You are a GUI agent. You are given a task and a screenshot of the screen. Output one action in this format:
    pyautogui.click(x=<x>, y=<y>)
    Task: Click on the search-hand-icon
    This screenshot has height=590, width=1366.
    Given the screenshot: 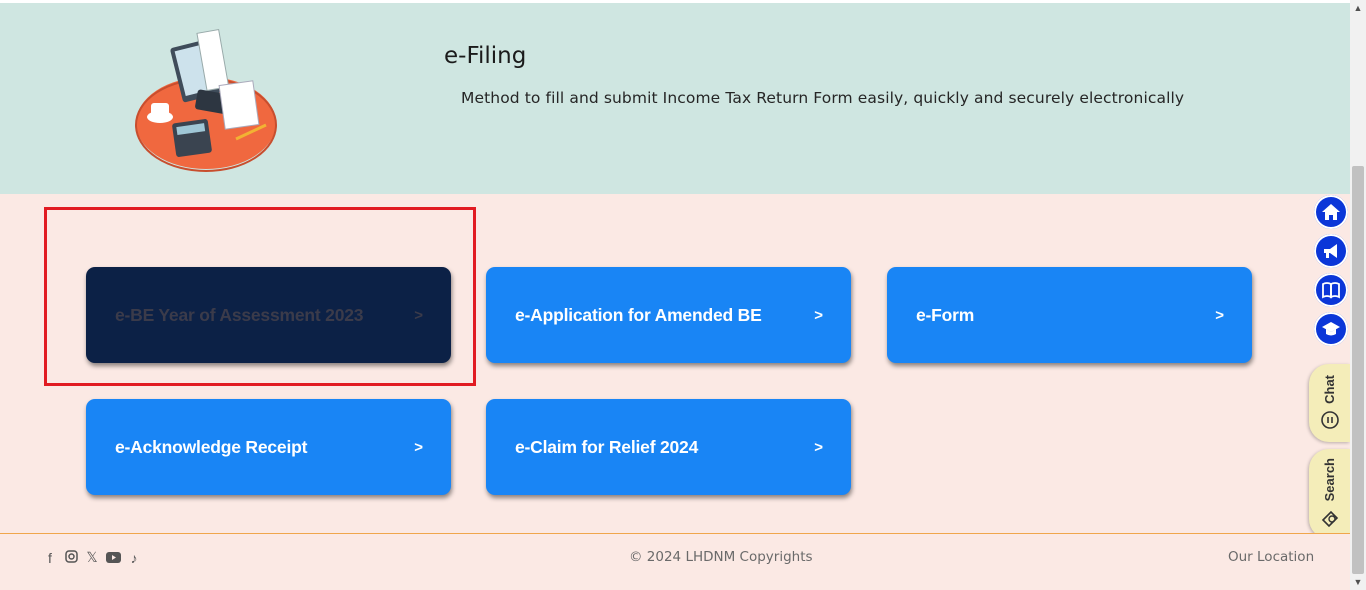 What is the action you would take?
    pyautogui.click(x=1329, y=518)
    